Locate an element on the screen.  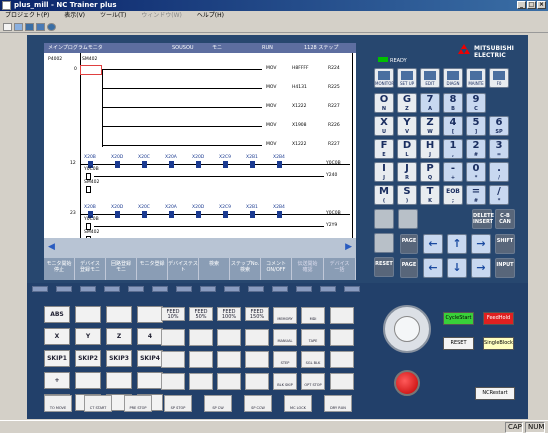
keypad-key: XU is located at coordinates (384, 126).